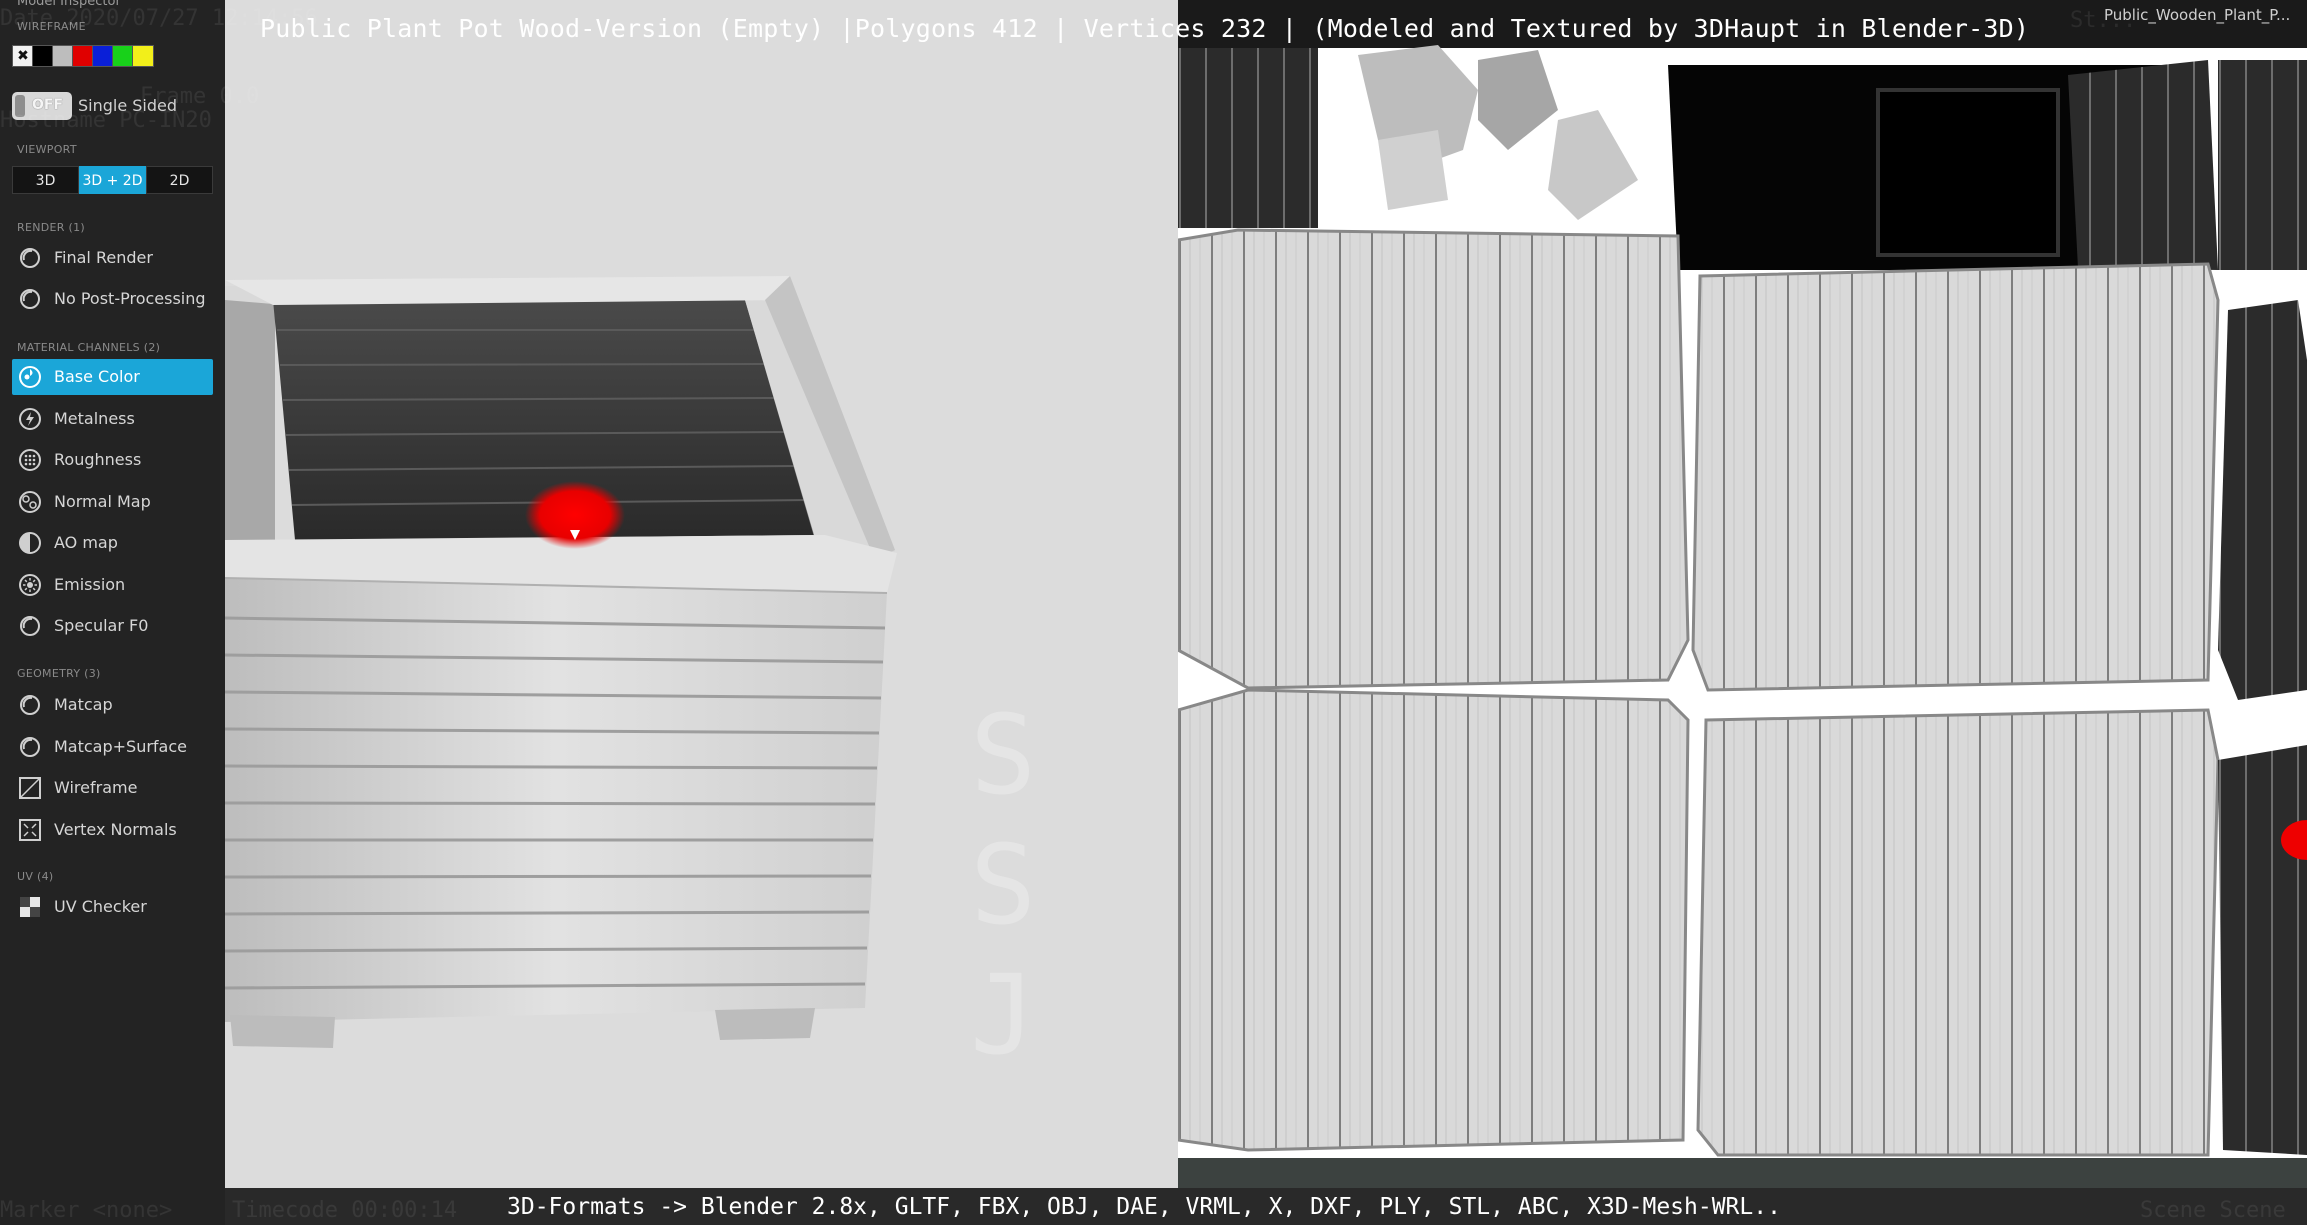  What do you see at coordinates (86, 542) in the screenshot?
I see `menu-item-label: AO map` at bounding box center [86, 542].